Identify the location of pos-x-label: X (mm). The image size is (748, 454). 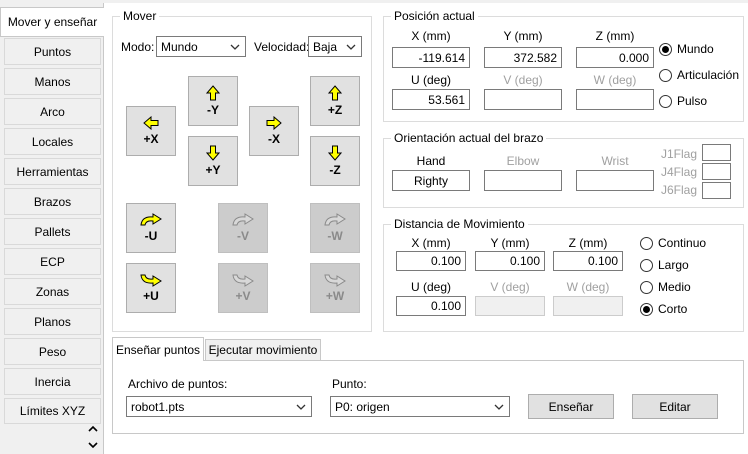
(431, 36).